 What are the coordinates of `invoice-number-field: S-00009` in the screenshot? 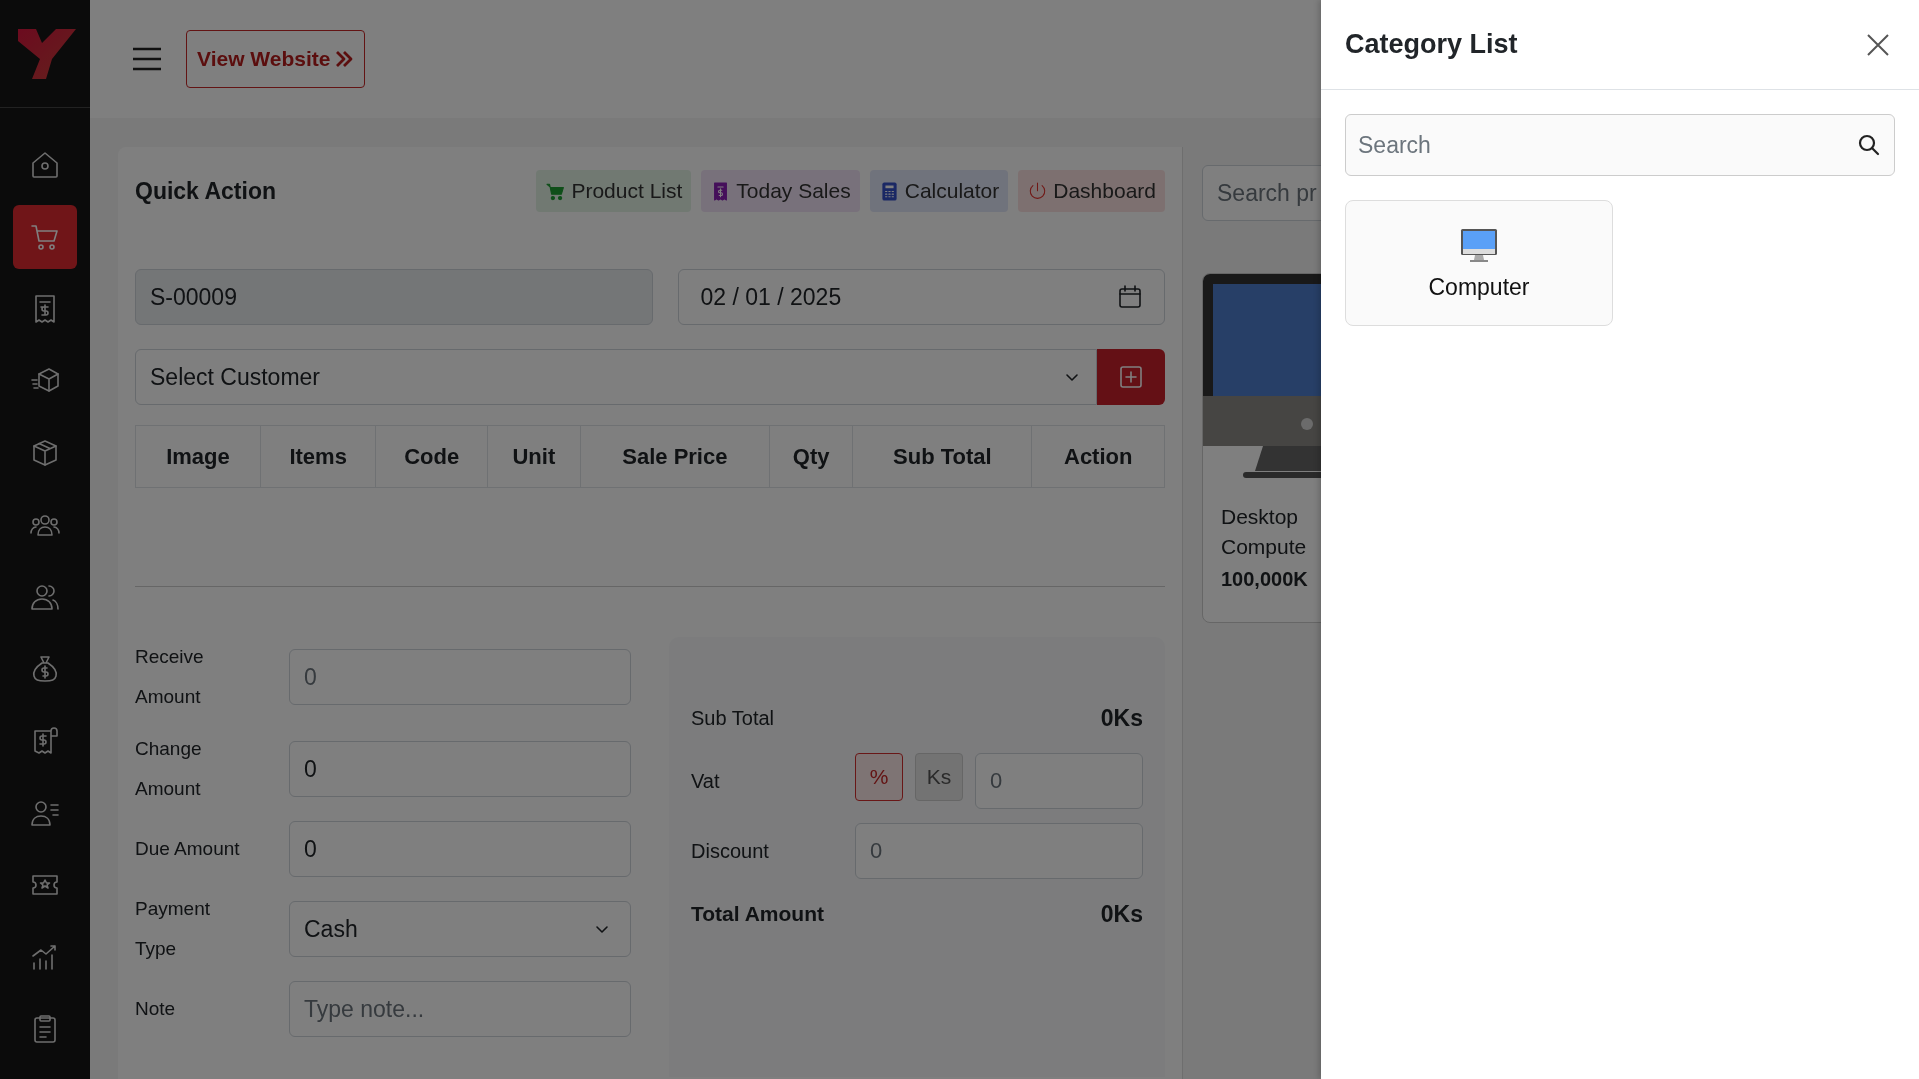 It's located at (394, 297).